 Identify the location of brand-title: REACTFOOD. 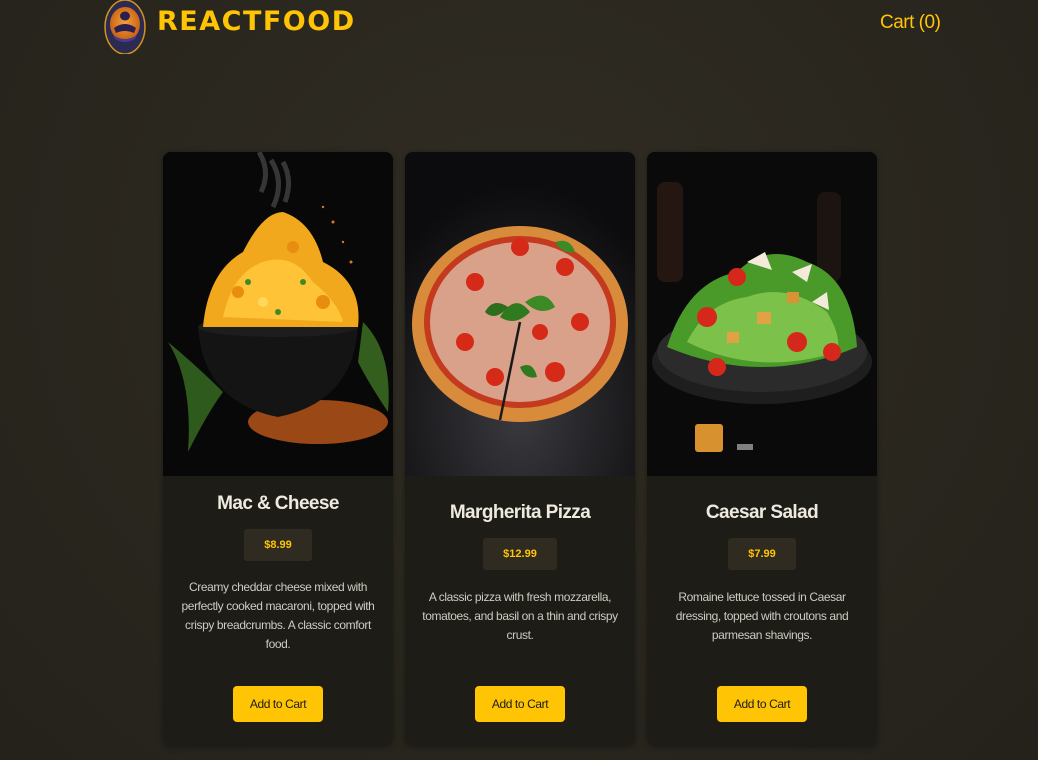
(256, 21).